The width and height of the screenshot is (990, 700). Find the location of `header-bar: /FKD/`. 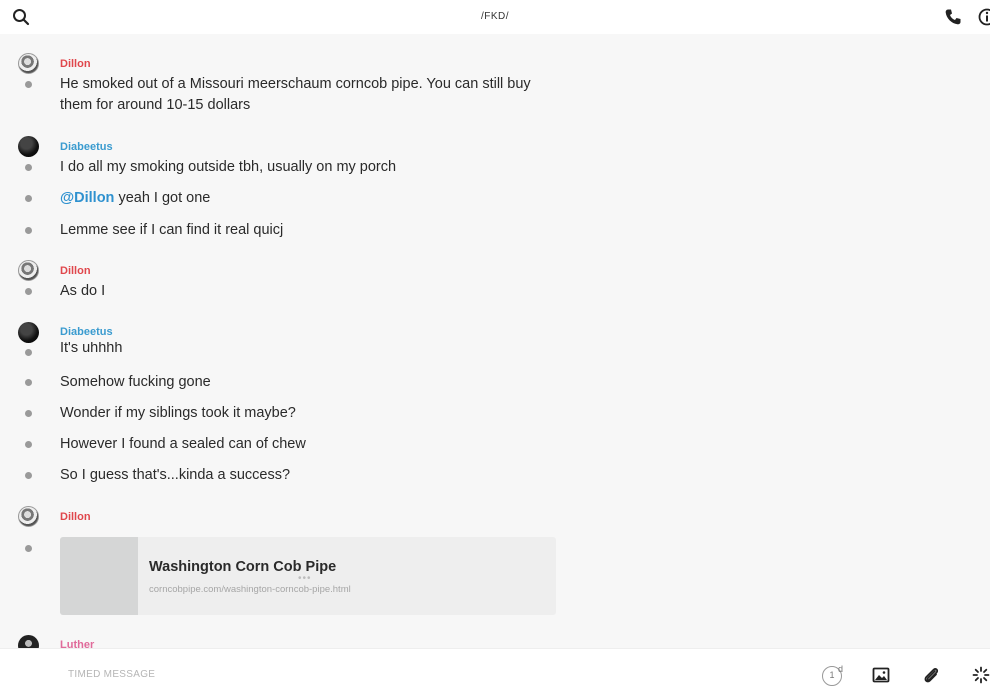

header-bar: /FKD/ is located at coordinates (495, 17).